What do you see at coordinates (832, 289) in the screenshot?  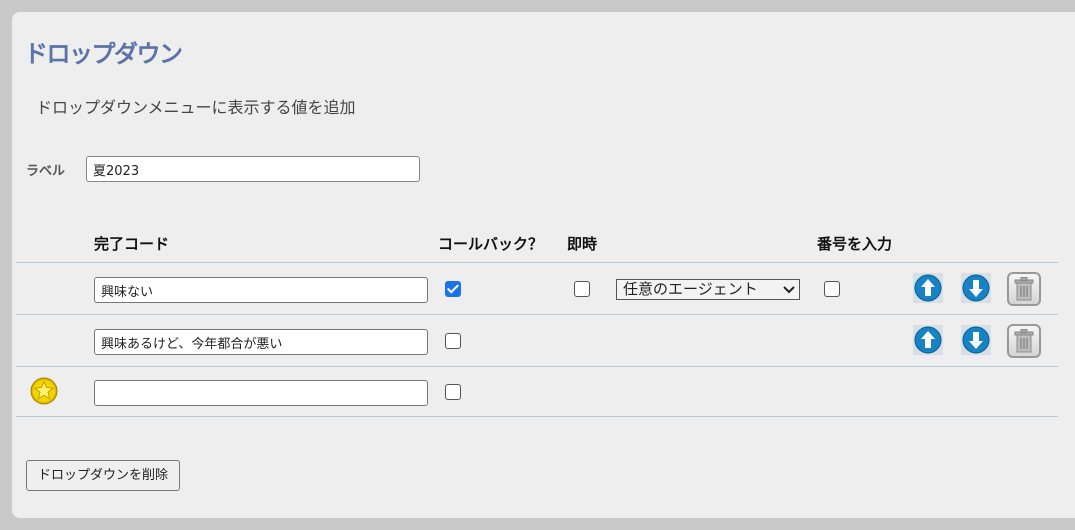 I see `enter-number-checkbox` at bounding box center [832, 289].